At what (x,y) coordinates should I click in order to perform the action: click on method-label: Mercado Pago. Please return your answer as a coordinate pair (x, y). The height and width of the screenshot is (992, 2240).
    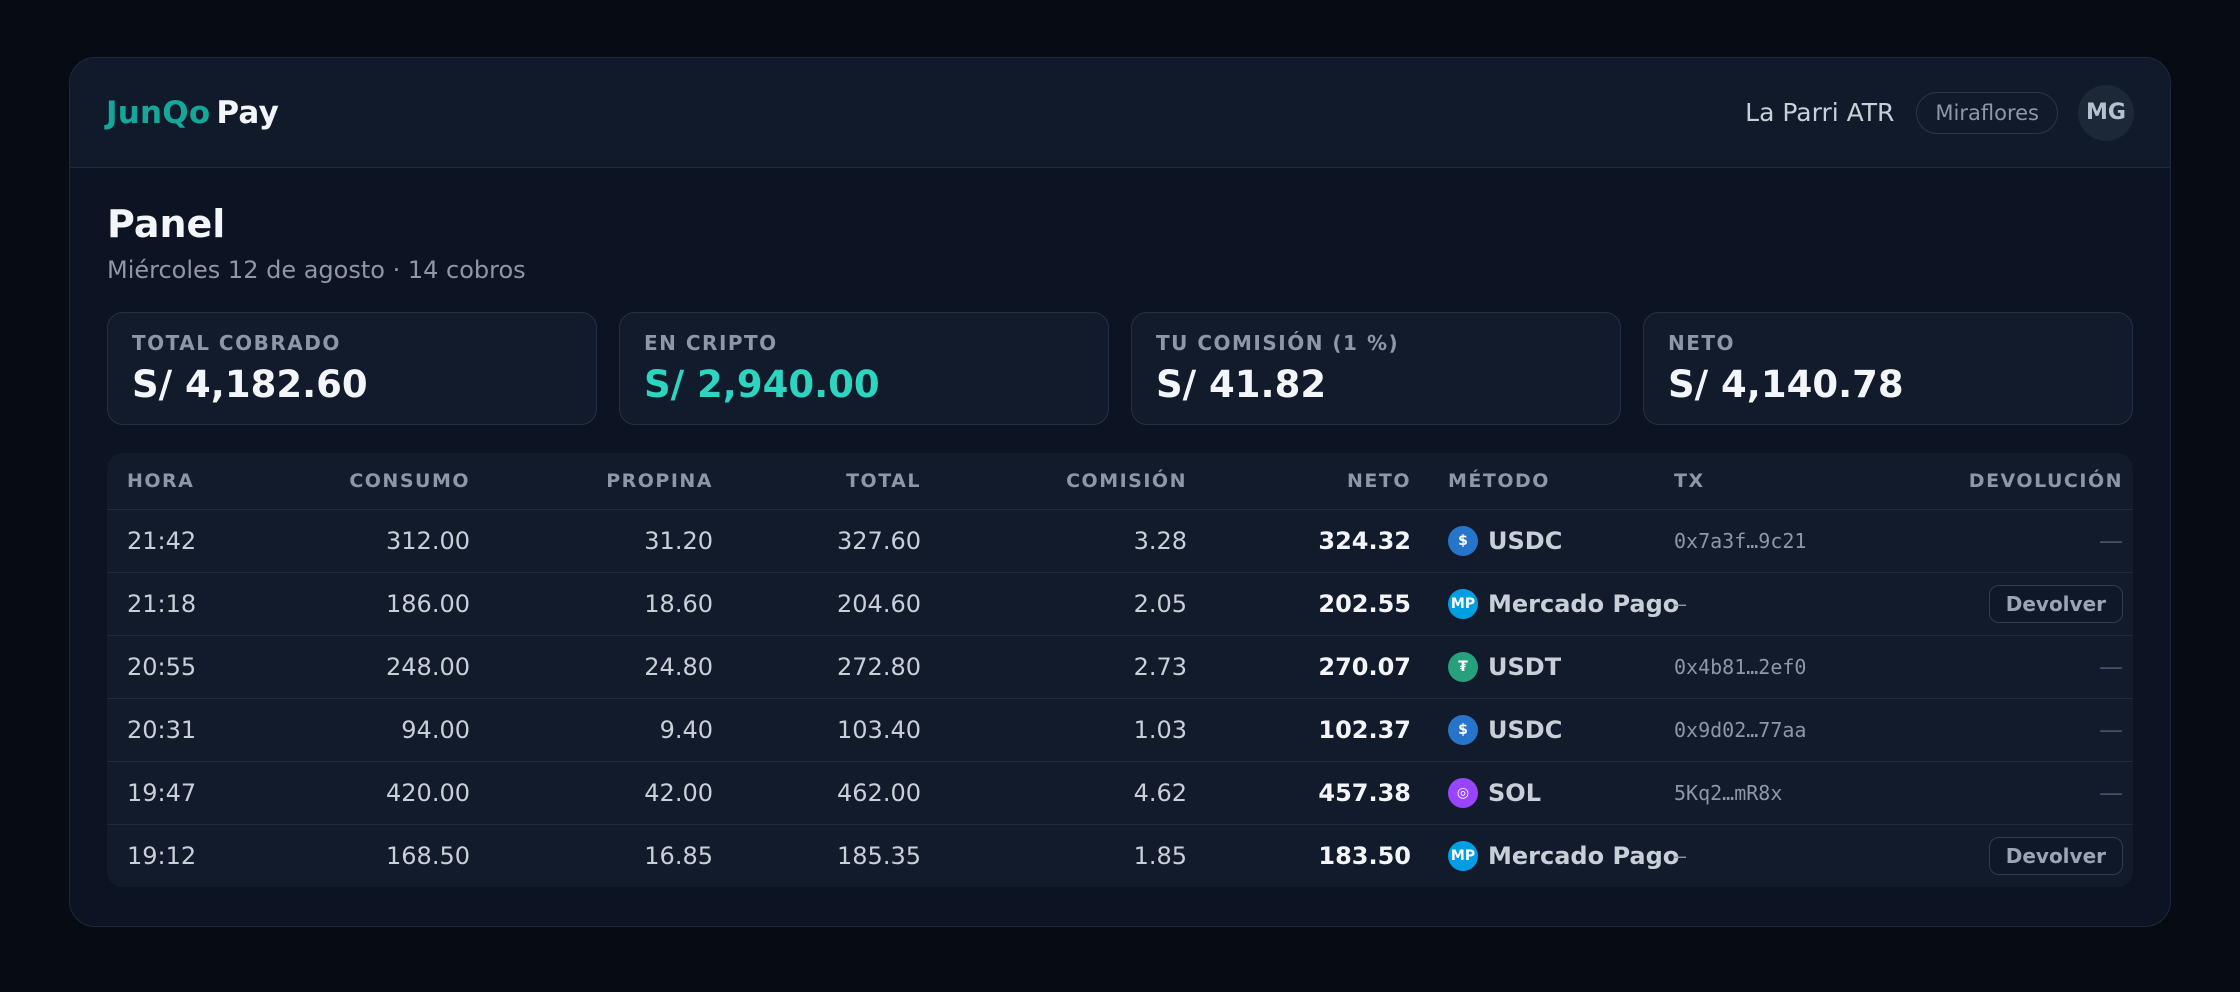
    Looking at the image, I should click on (1584, 856).